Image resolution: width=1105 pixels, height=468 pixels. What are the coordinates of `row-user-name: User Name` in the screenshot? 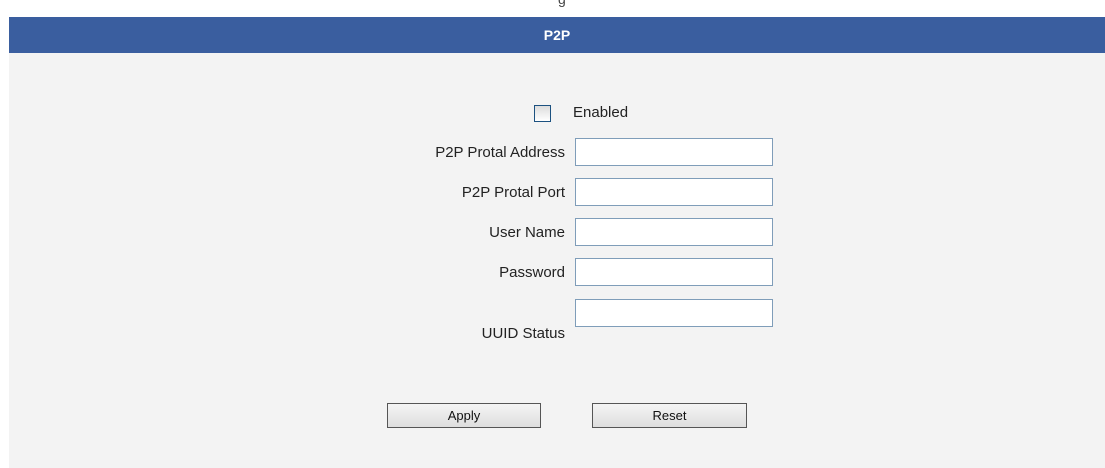 It's located at (557, 233).